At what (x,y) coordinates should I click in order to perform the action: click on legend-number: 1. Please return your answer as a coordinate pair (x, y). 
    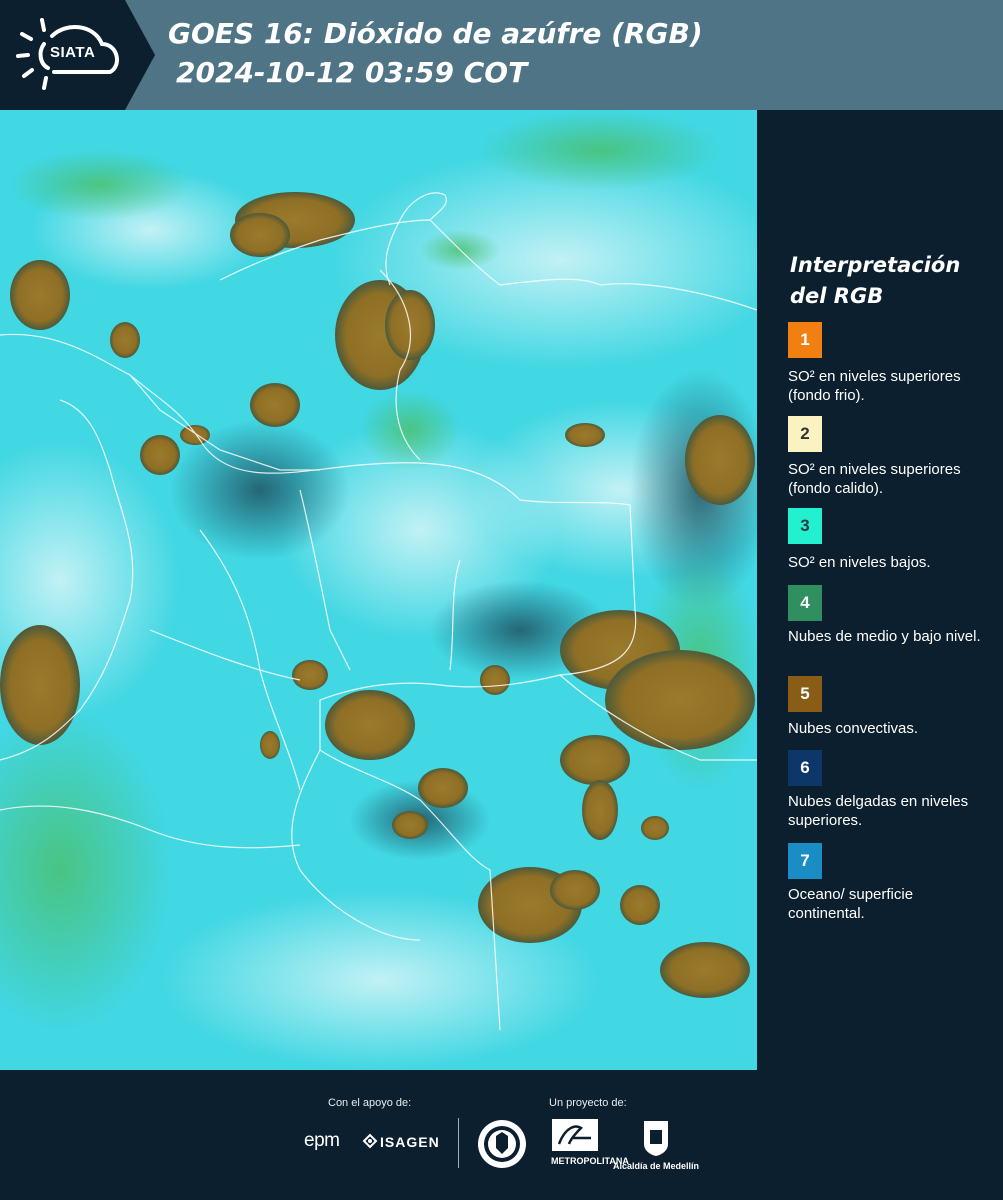
    Looking at the image, I should click on (805, 339).